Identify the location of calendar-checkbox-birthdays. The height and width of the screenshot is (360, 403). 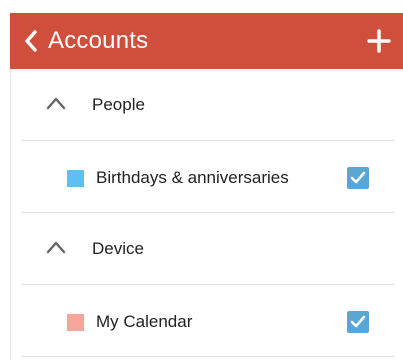
(358, 178).